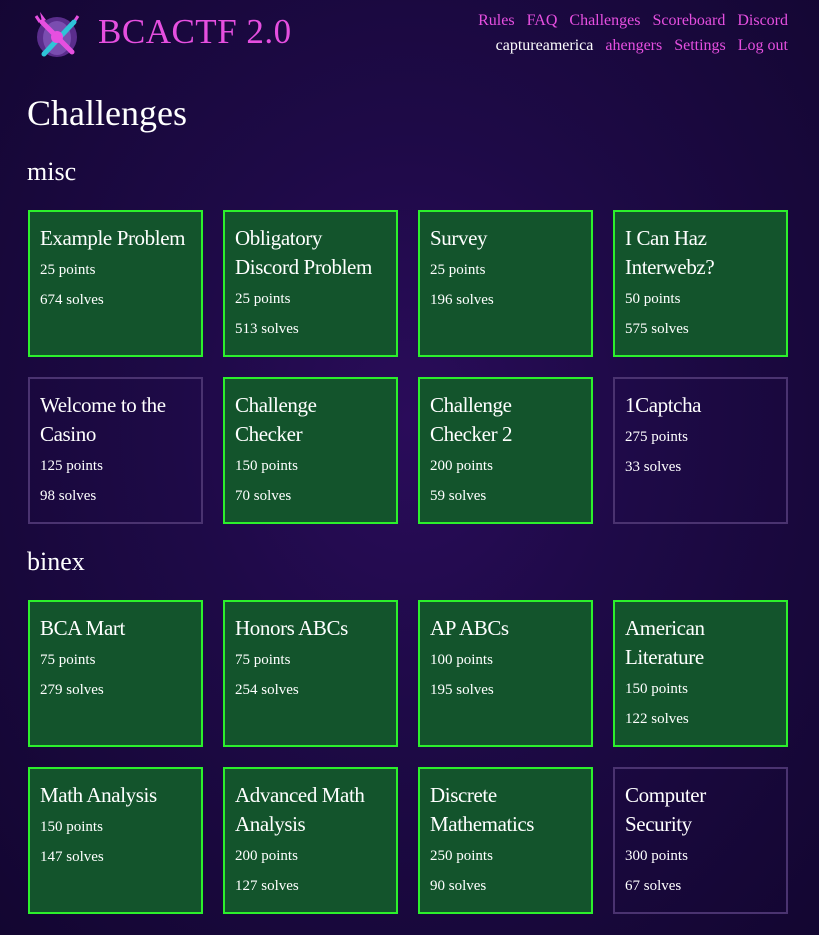 Image resolution: width=819 pixels, height=935 pixels. I want to click on nav-scoreboard: Scoreboard, so click(688, 21).